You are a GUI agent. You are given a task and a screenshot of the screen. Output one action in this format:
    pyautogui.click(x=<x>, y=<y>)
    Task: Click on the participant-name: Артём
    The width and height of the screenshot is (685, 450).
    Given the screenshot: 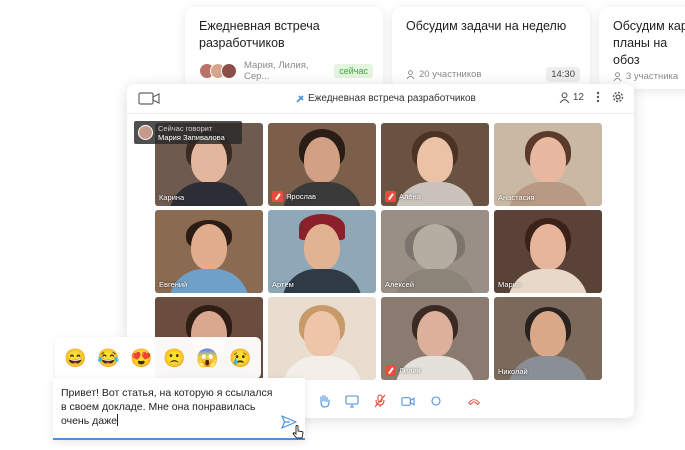 What is the action you would take?
    pyautogui.click(x=283, y=284)
    